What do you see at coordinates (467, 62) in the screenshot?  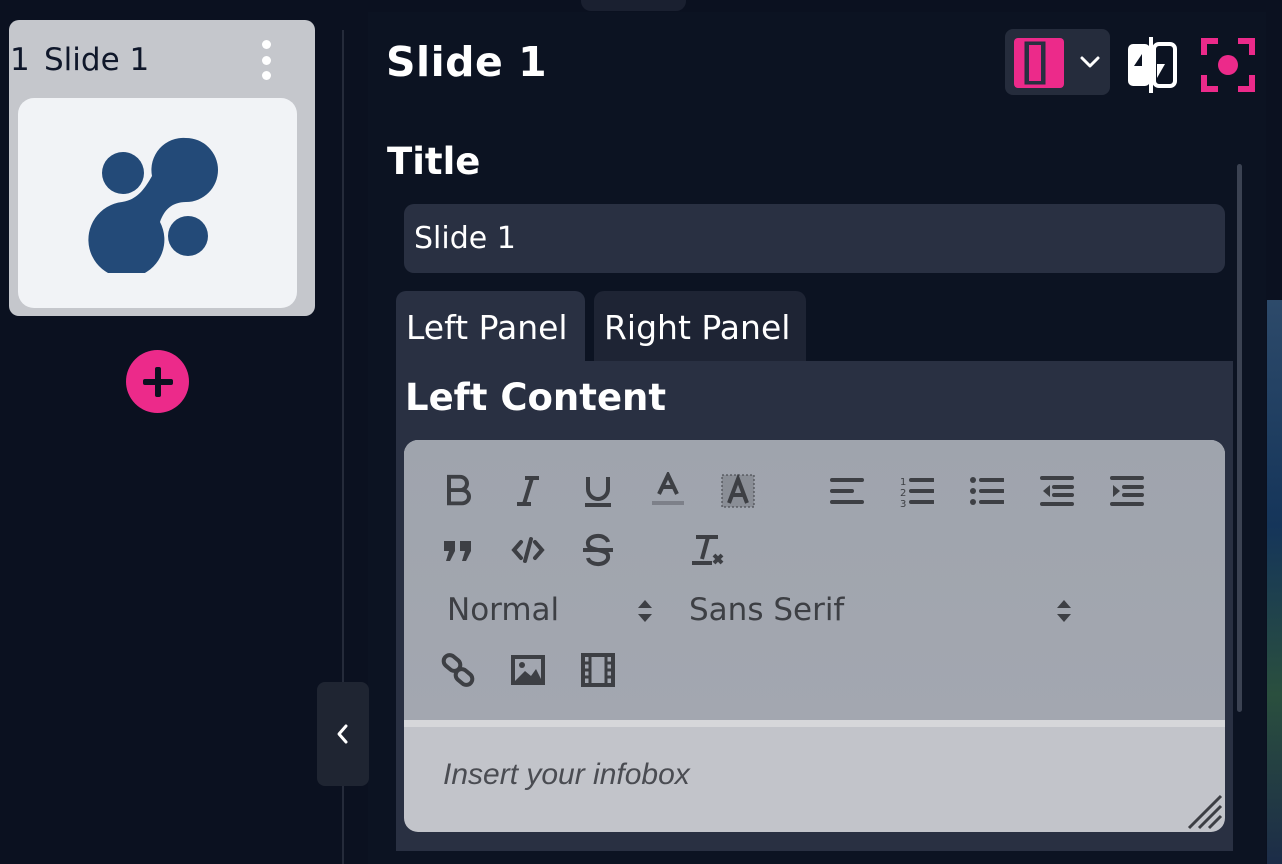 I see `page-title: Slide 1` at bounding box center [467, 62].